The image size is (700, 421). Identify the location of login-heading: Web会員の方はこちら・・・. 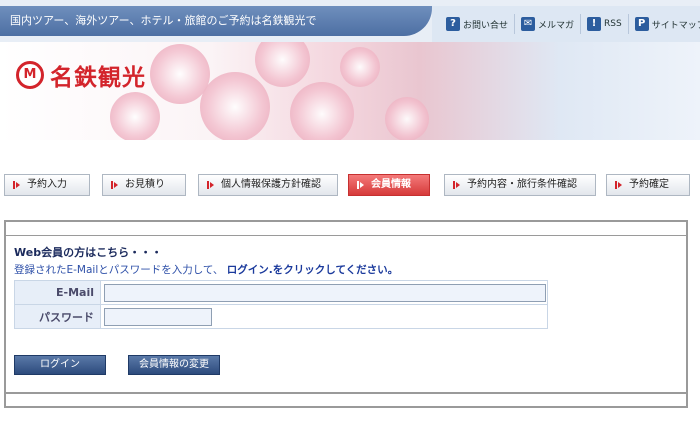
(88, 252).